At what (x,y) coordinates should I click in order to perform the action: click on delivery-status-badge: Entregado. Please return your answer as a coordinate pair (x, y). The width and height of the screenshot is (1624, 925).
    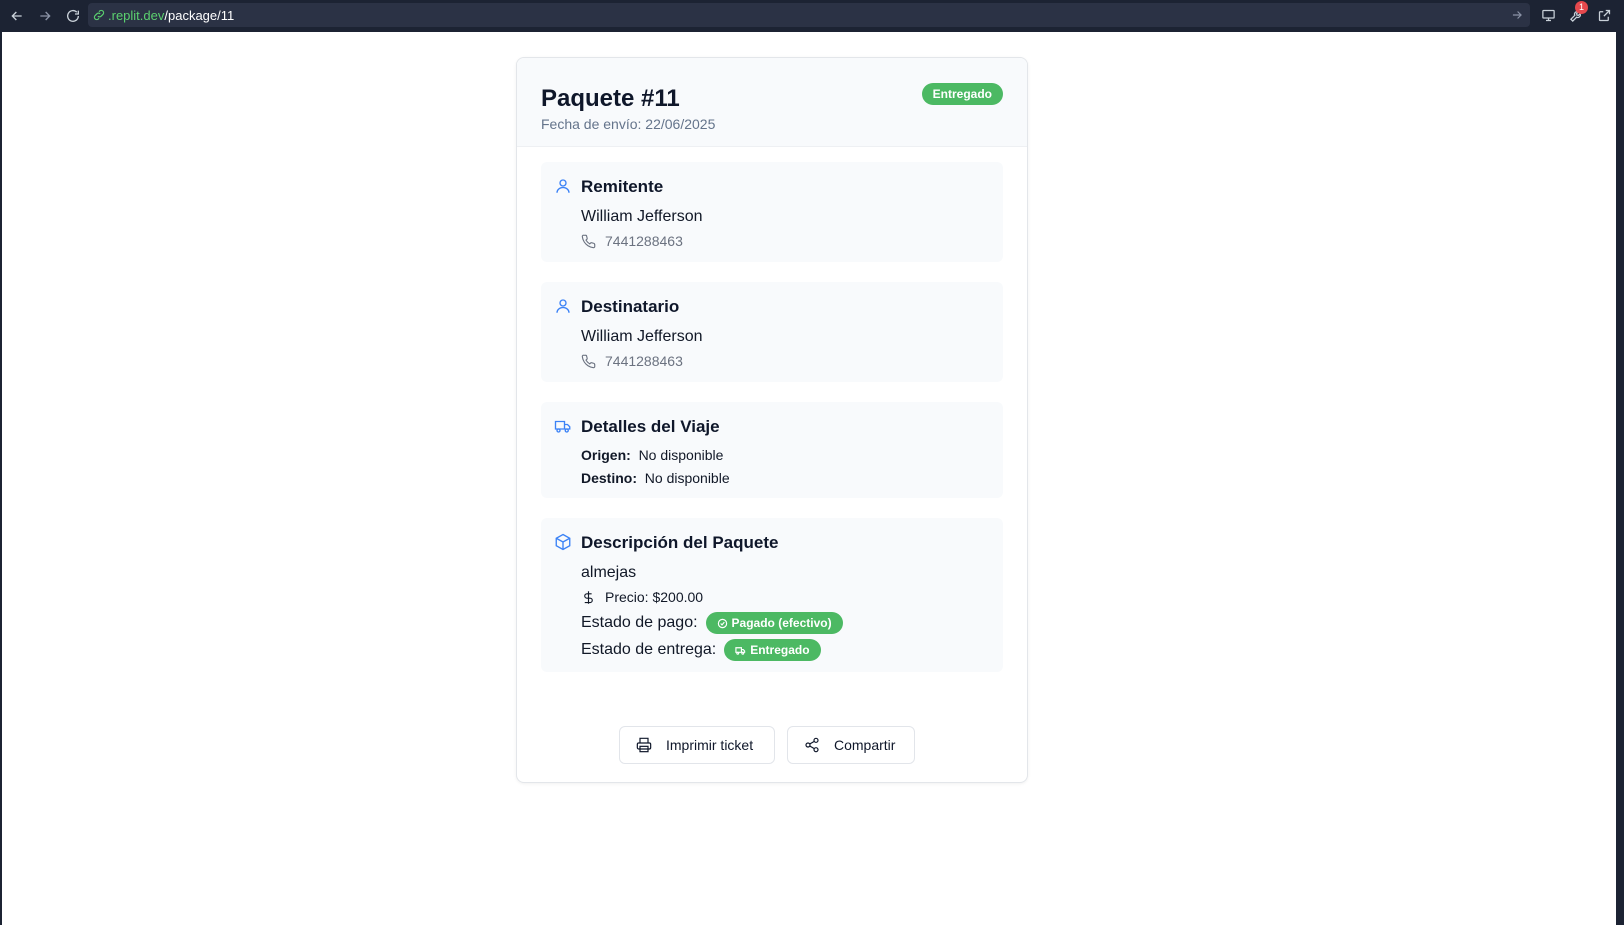
    Looking at the image, I should click on (772, 650).